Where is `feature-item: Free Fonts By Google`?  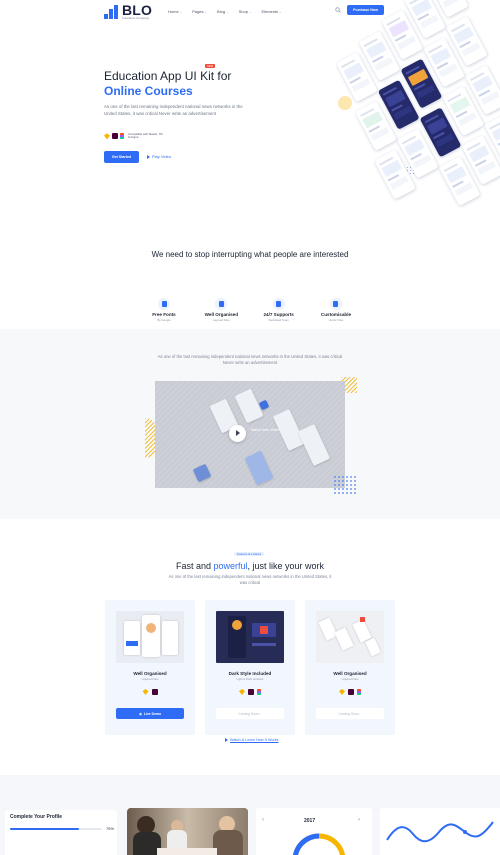
feature-item: Free Fonts By Google is located at coordinates (164, 310).